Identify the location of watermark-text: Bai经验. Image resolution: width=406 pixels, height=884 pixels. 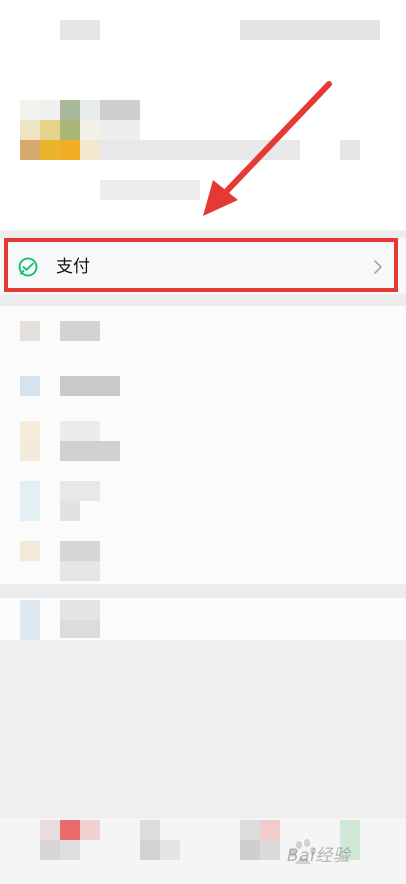
(319, 856).